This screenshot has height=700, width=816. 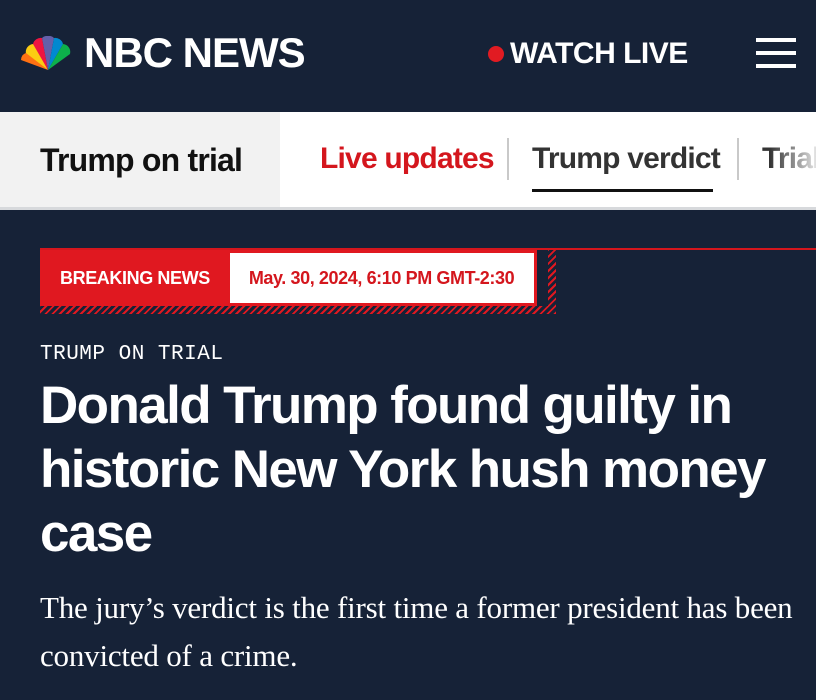 I want to click on nbc-peacock-logo, so click(x=48, y=54).